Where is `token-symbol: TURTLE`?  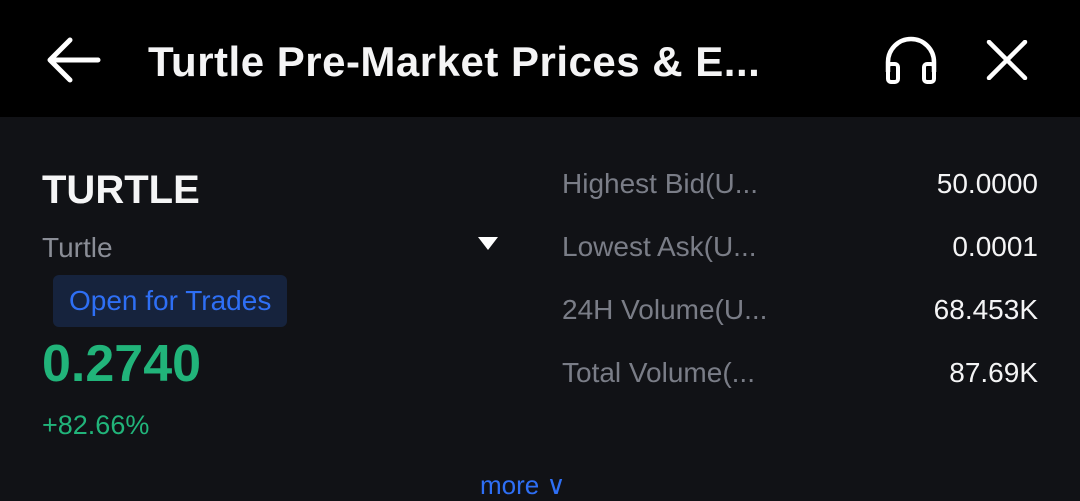
token-symbol: TURTLE is located at coordinates (121, 190).